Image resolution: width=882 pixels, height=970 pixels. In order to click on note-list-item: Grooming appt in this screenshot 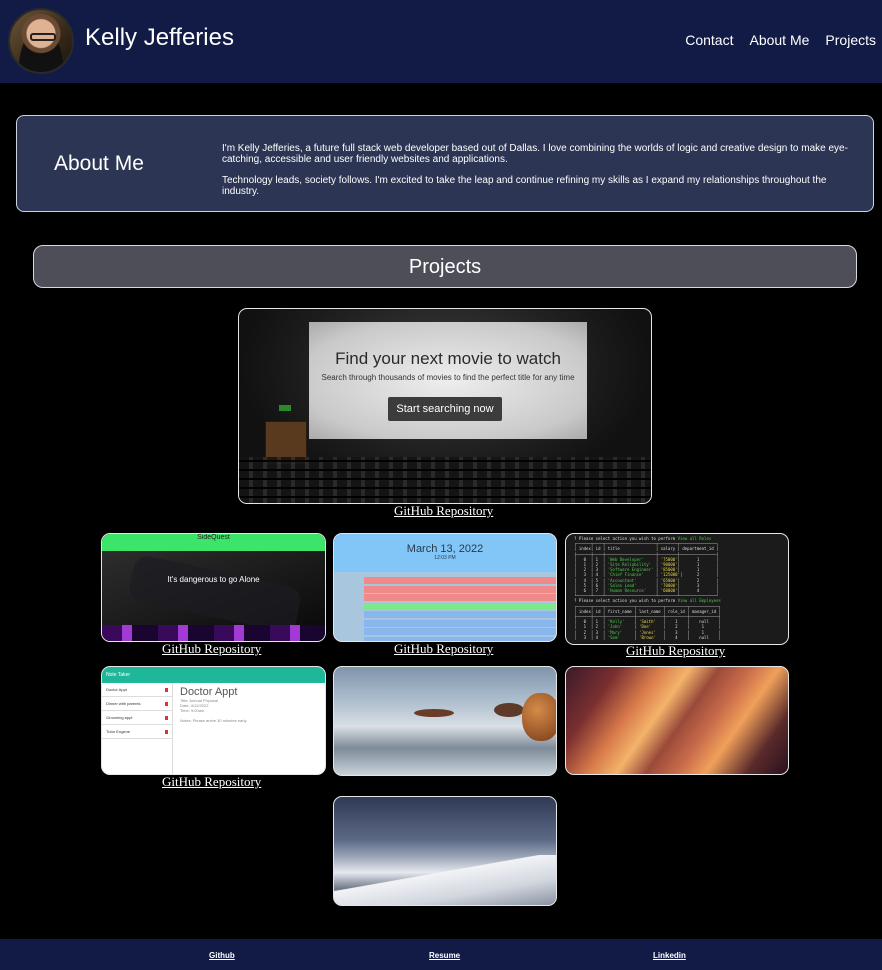, I will do `click(137, 718)`.